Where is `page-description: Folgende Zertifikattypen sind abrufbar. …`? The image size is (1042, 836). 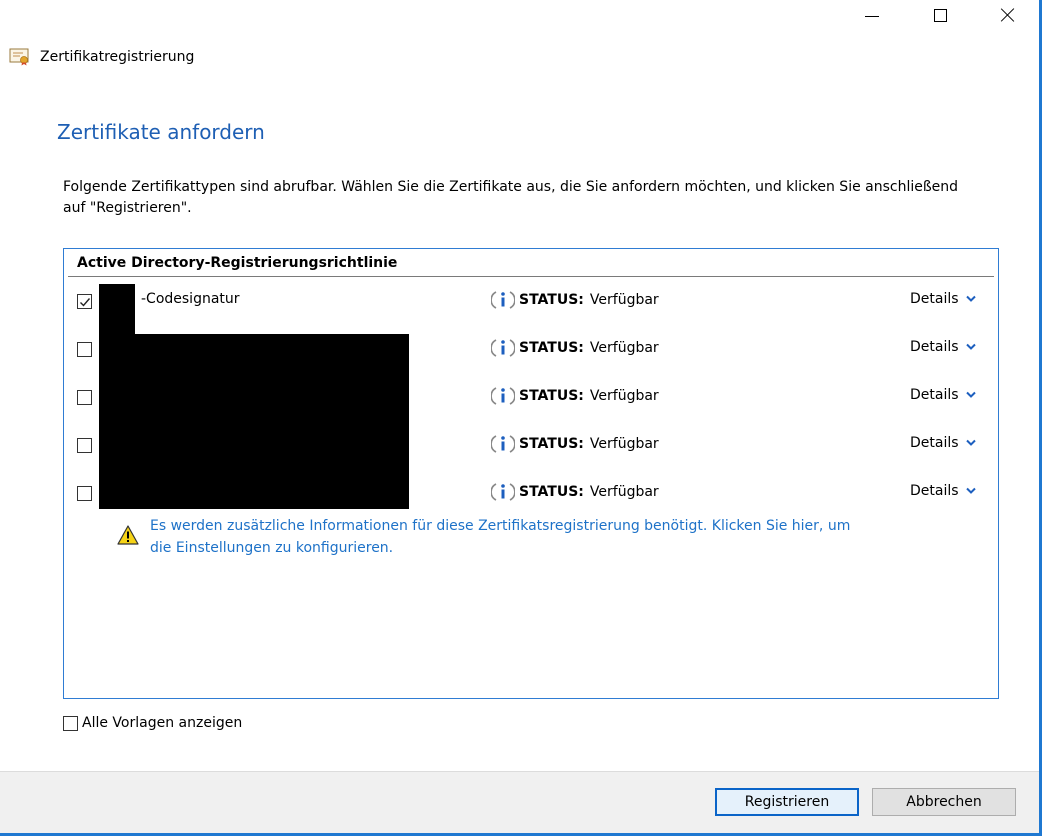 page-description: Folgende Zertifikattypen sind abrufbar. … is located at coordinates (511, 197).